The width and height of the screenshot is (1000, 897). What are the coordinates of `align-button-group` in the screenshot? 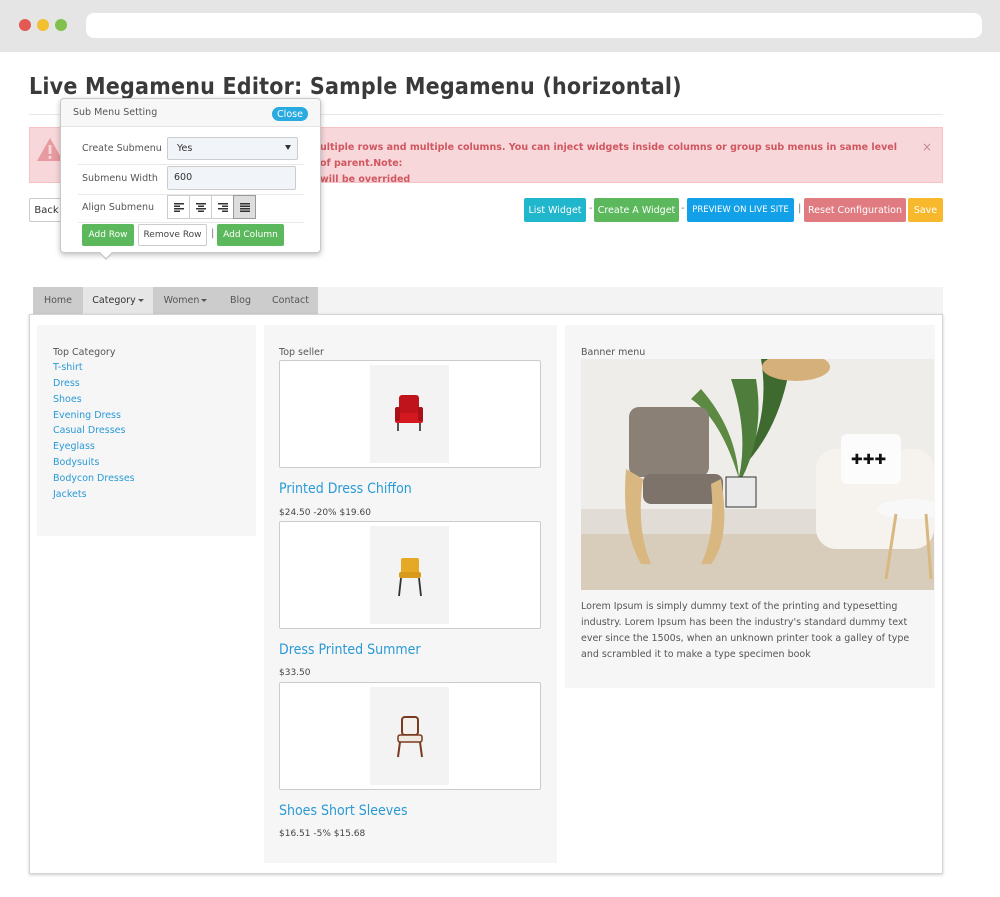 It's located at (211, 207).